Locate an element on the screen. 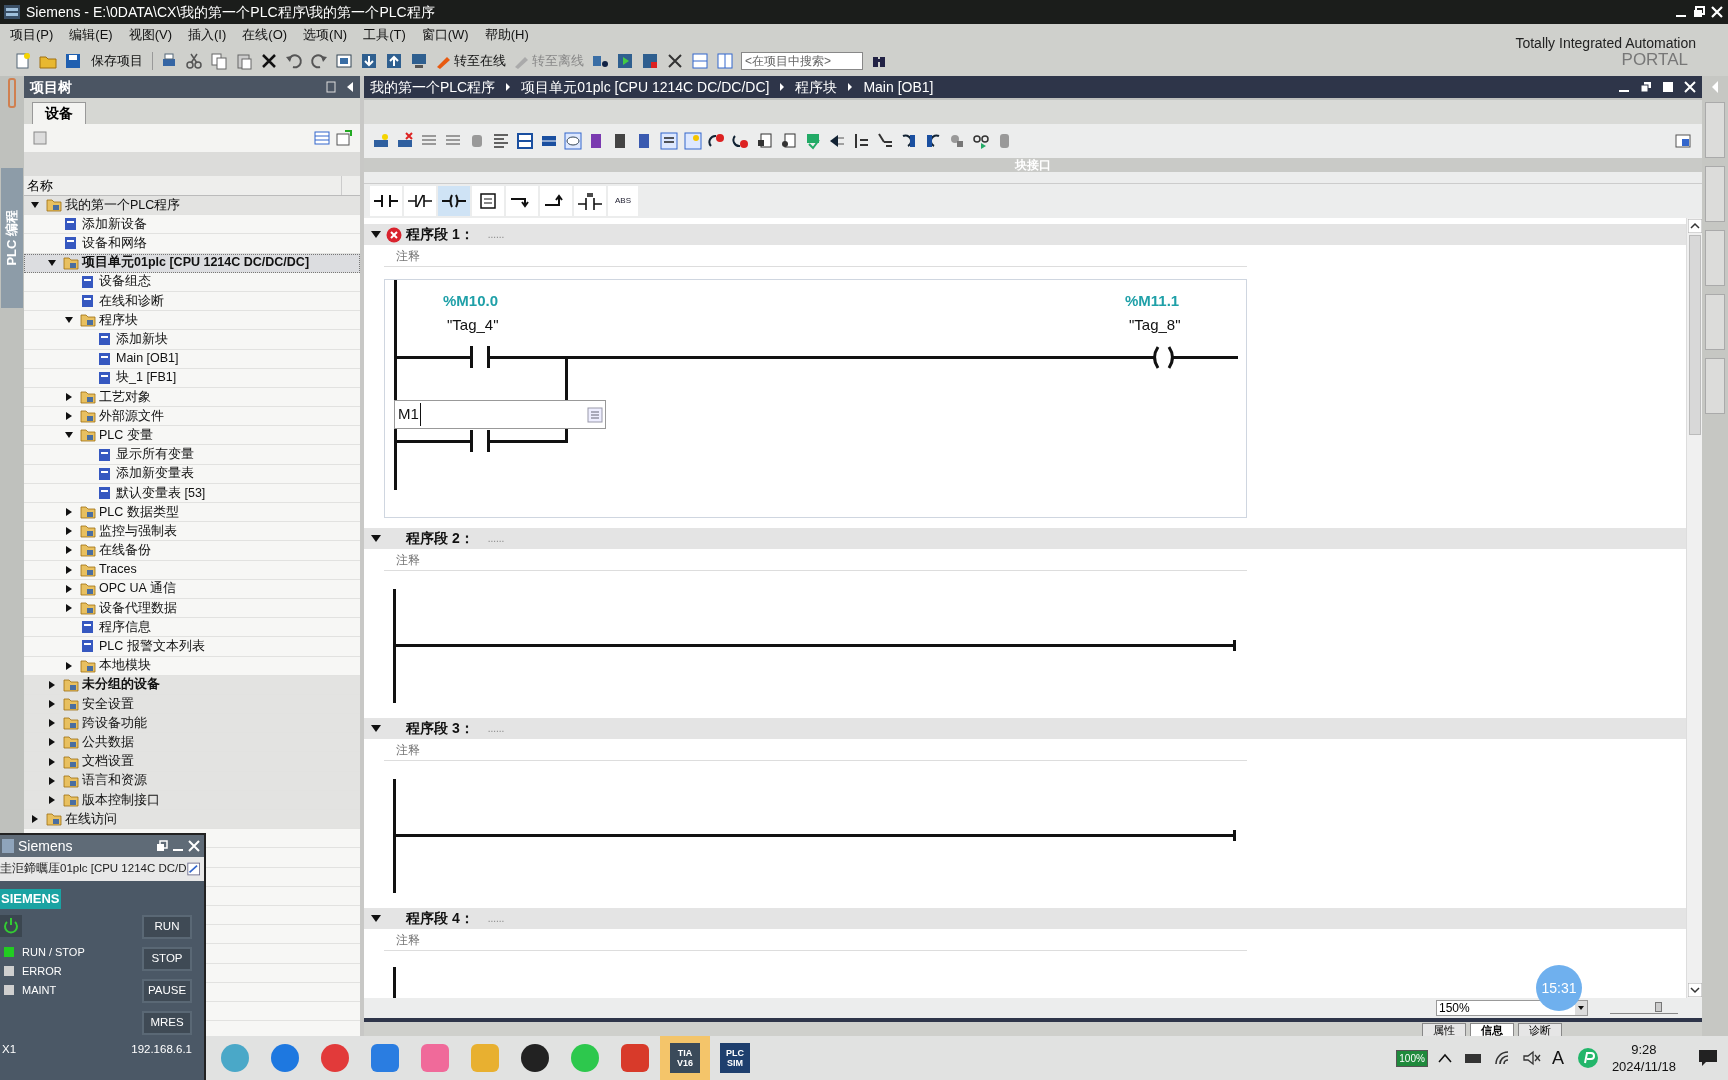 The height and width of the screenshot is (1080, 1728). stop-sim-icon is located at coordinates (650, 61).